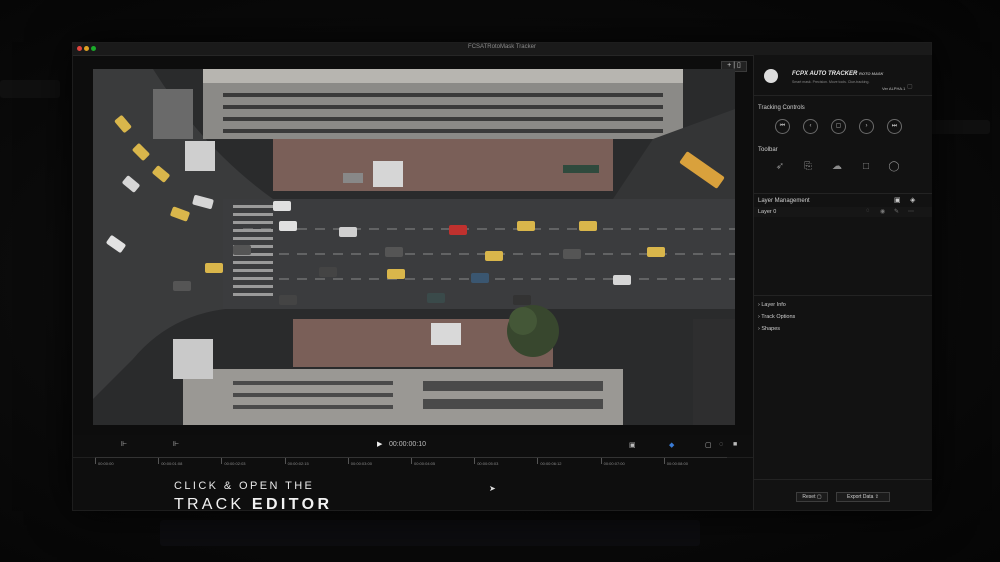  I want to click on layer-visibility-icon: ◉, so click(882, 211).